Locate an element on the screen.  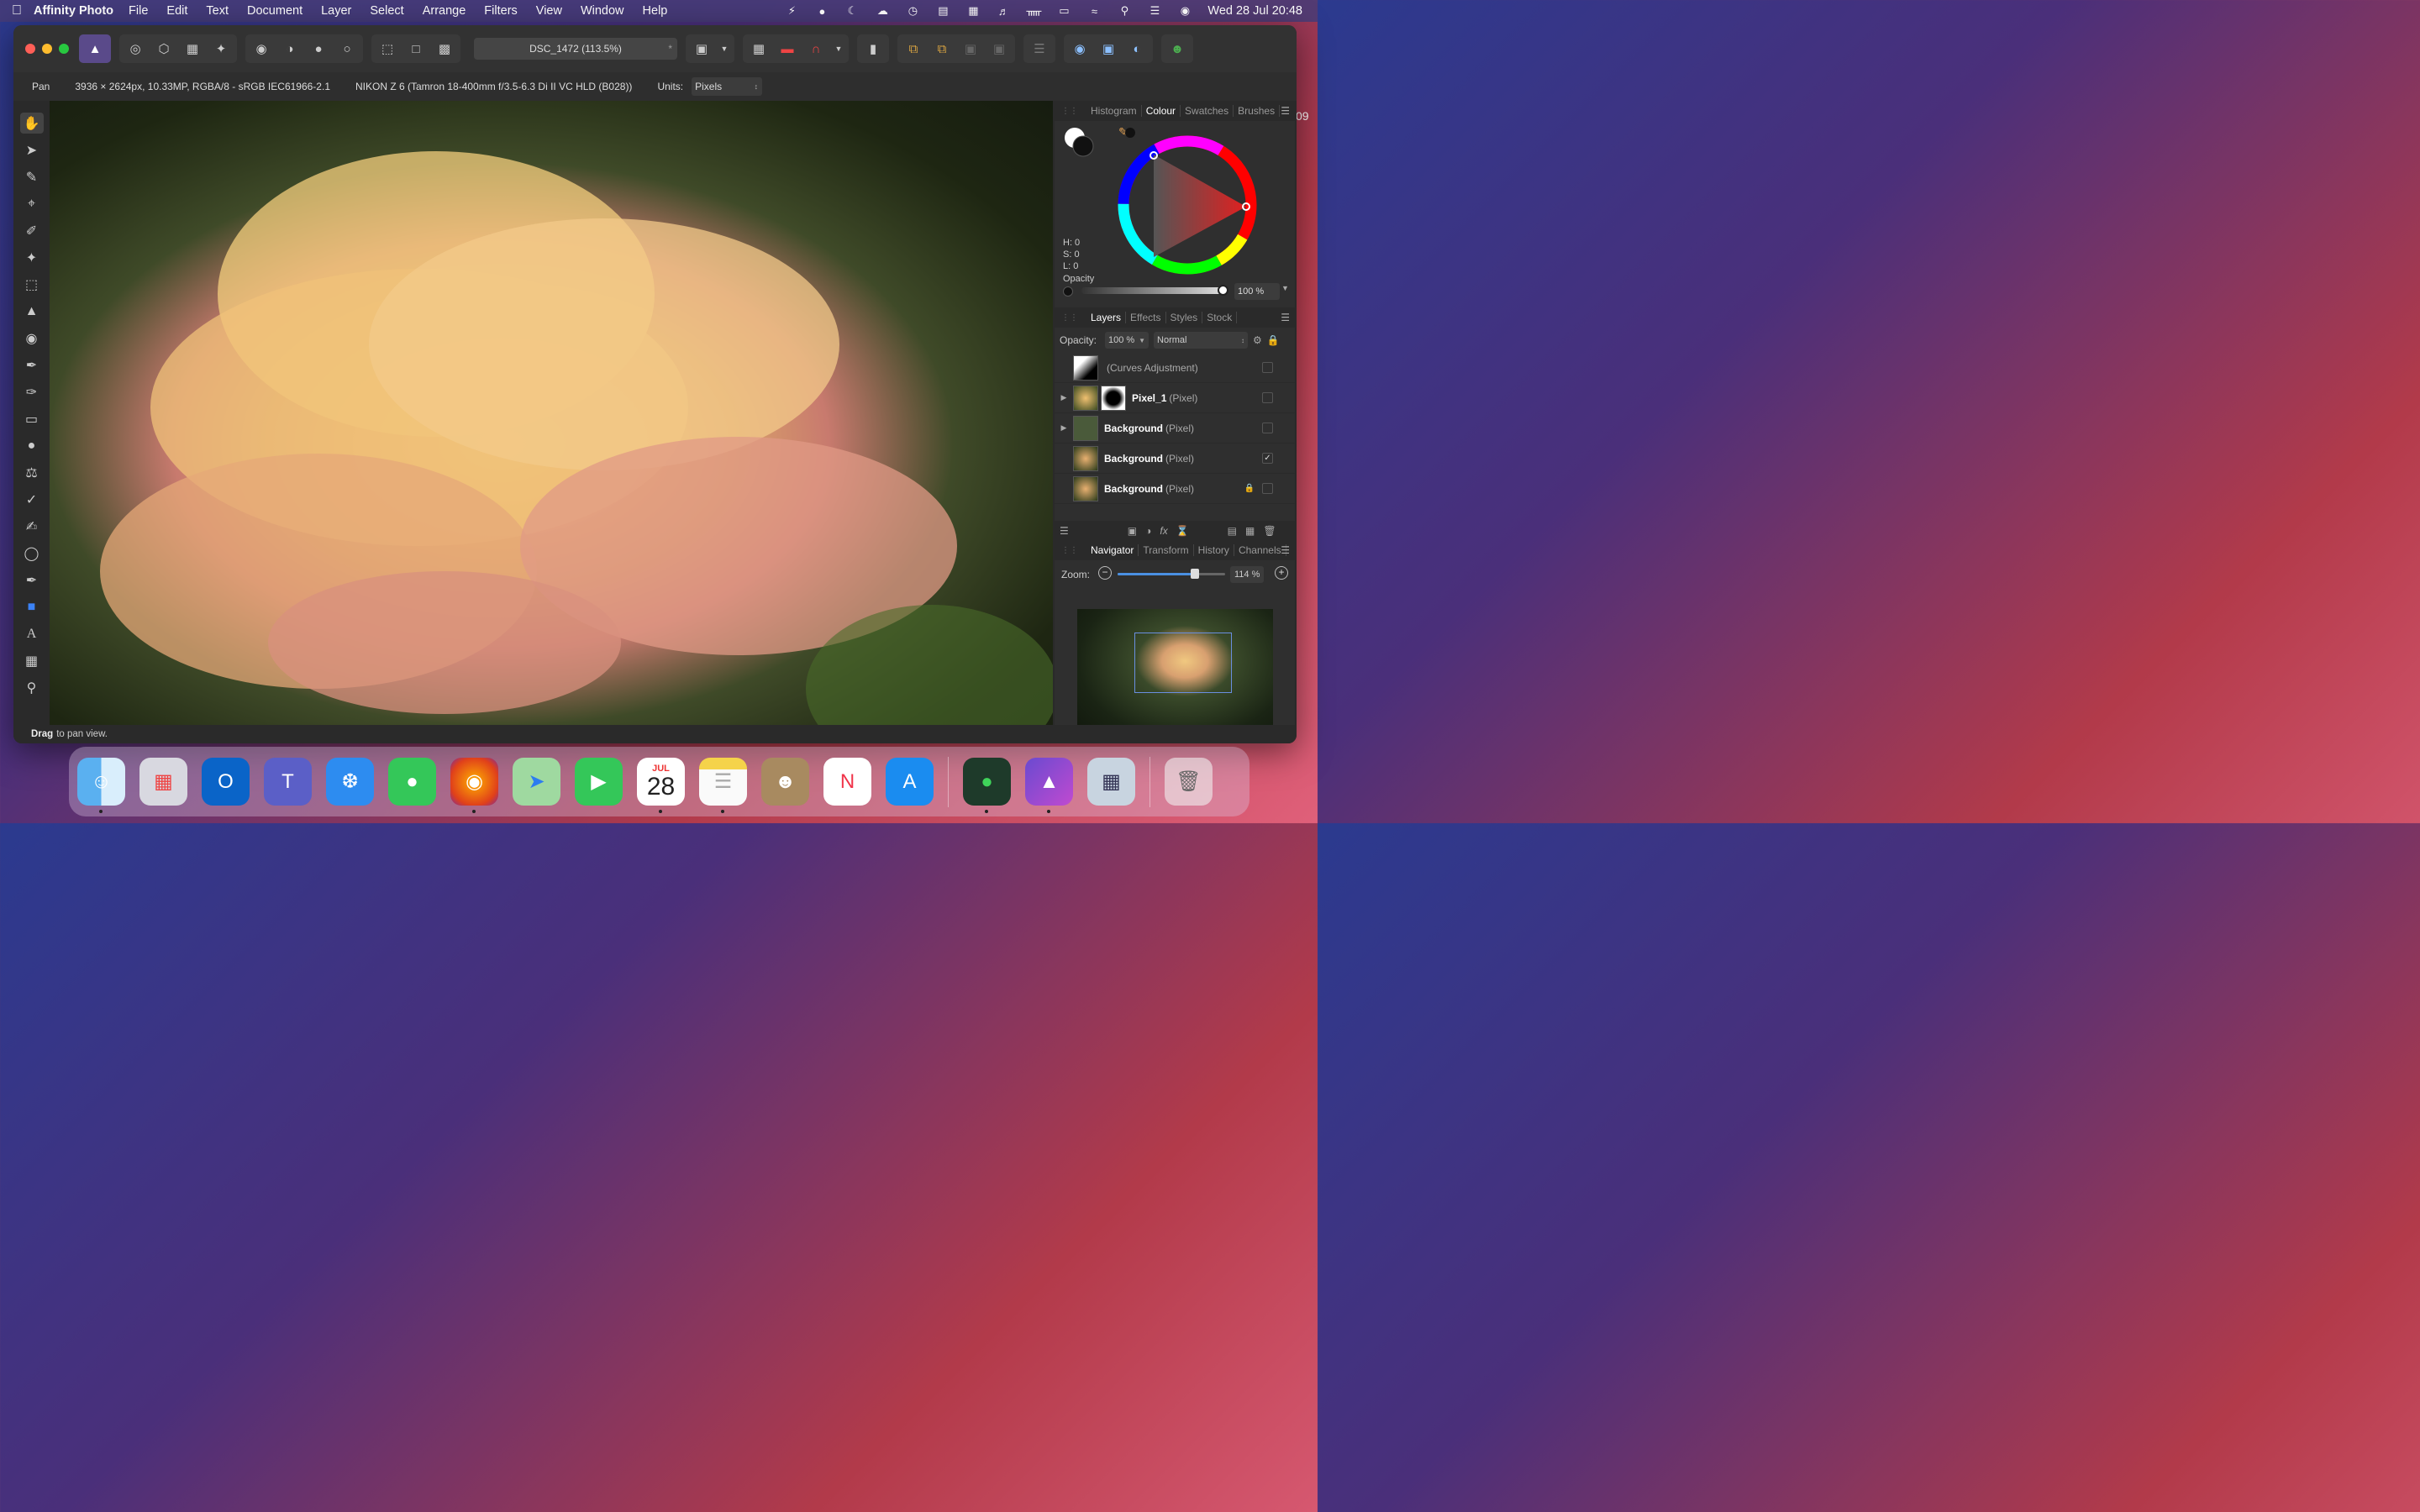
notes-icon: ☰ is located at coordinates (723, 785).